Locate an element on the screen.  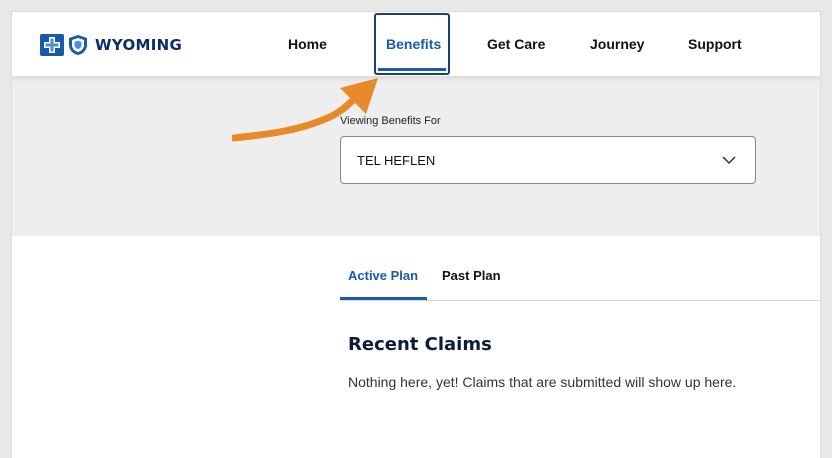
shield-logo-icon is located at coordinates (78, 45).